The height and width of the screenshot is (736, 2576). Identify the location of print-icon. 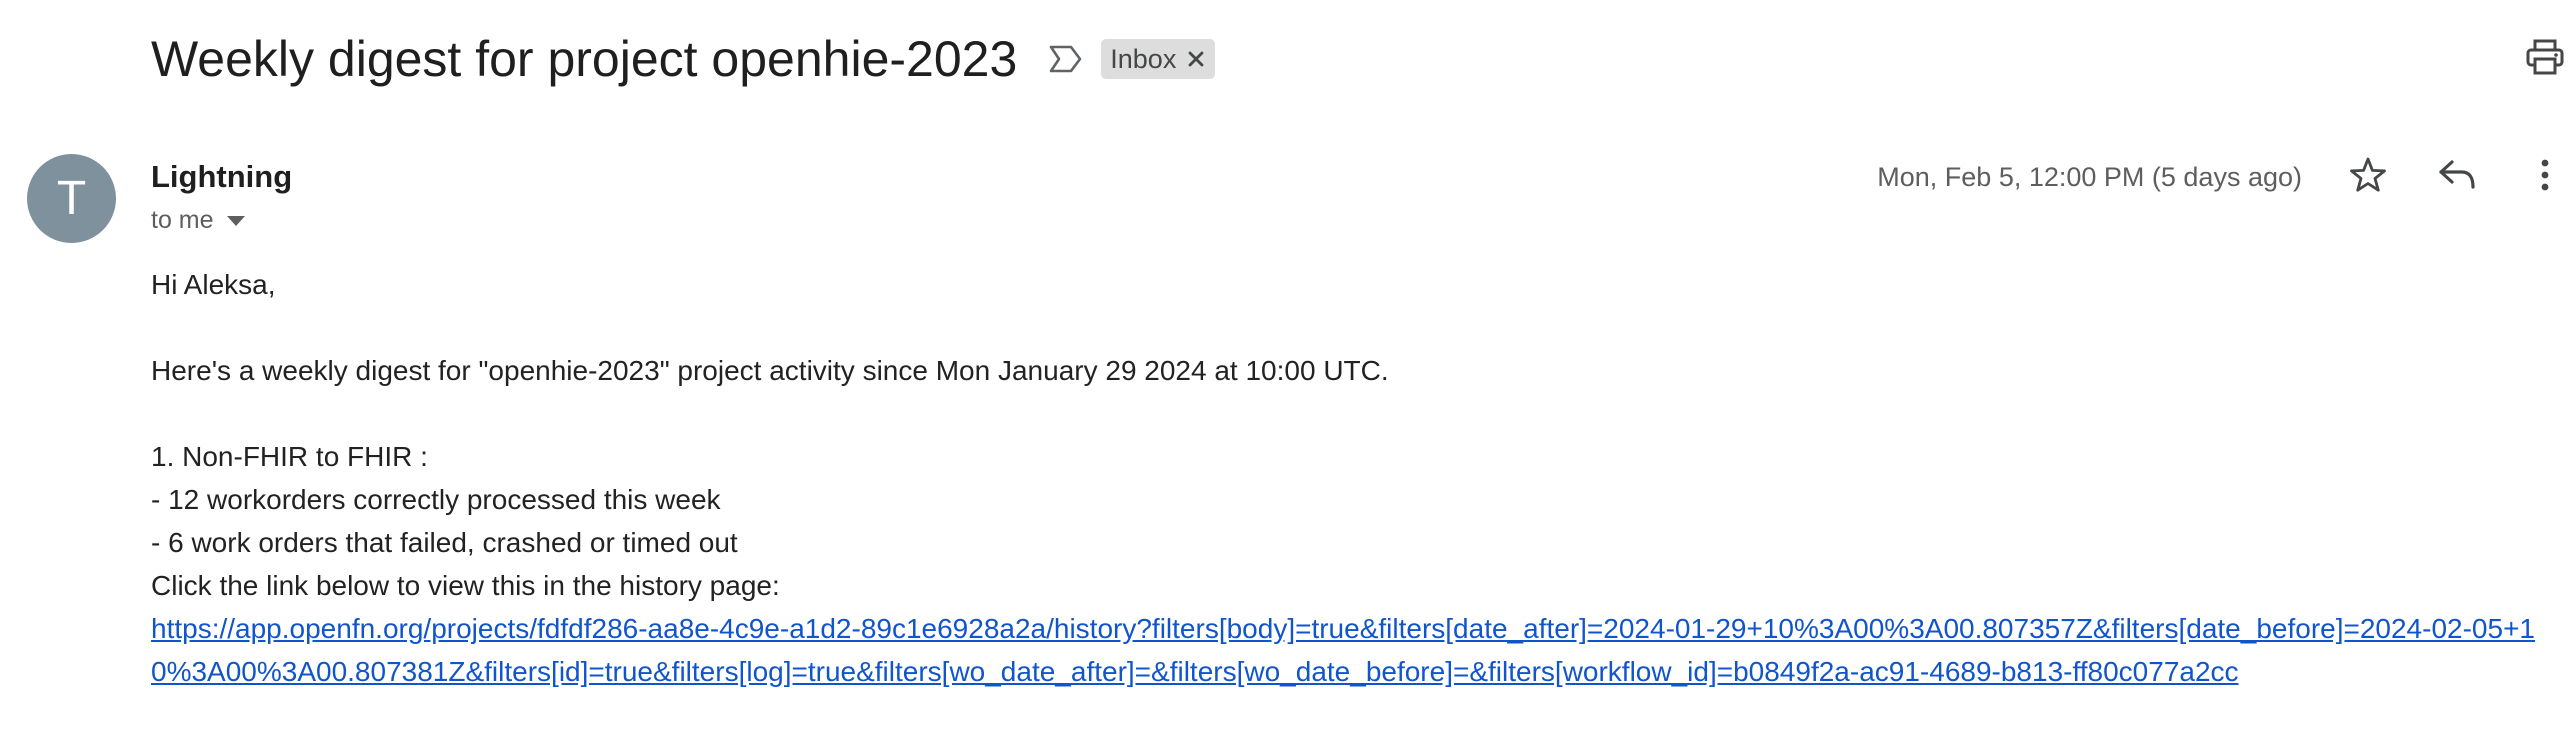
(2545, 59).